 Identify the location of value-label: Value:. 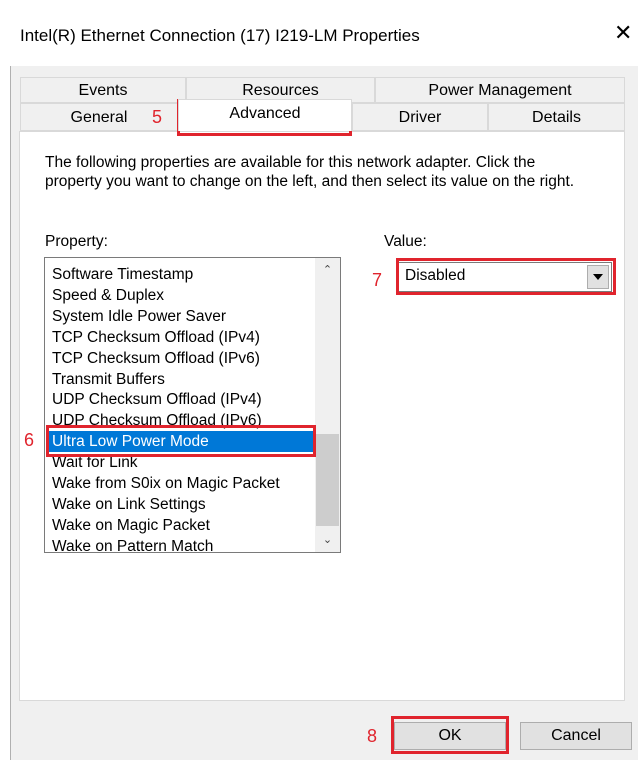
(405, 241).